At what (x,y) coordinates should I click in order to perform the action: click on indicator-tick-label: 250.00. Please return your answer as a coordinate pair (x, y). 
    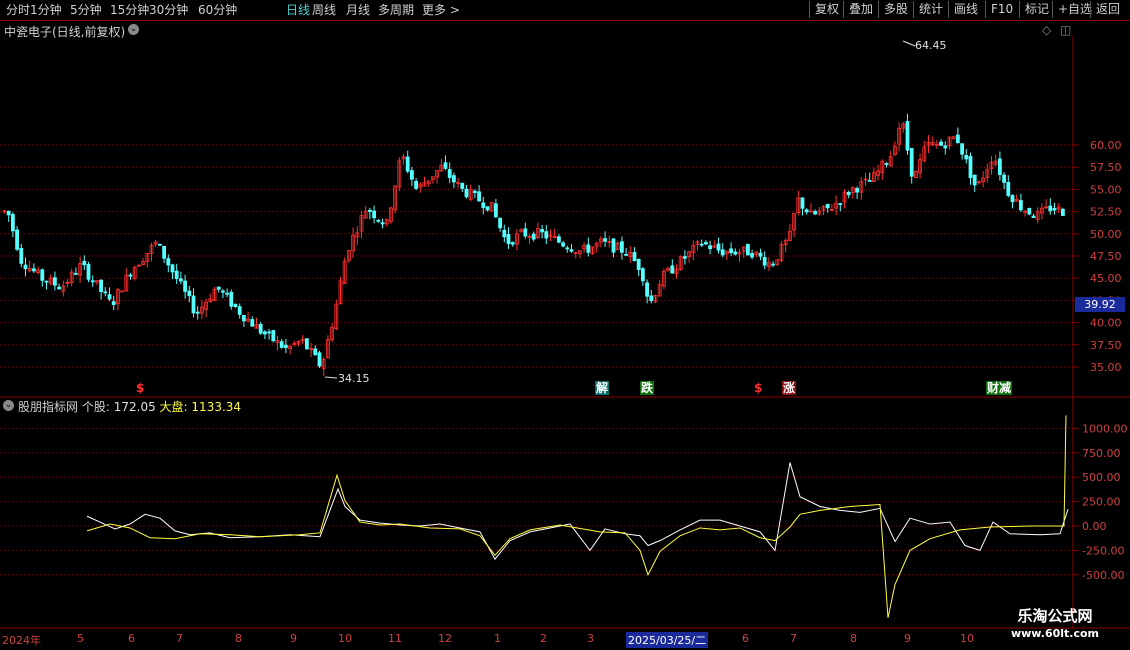
    Looking at the image, I should click on (1101, 502).